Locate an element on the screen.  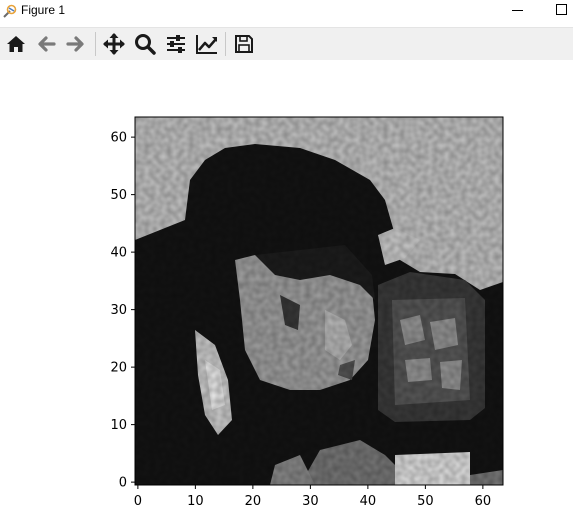
magnifier-icon is located at coordinates (145, 44).